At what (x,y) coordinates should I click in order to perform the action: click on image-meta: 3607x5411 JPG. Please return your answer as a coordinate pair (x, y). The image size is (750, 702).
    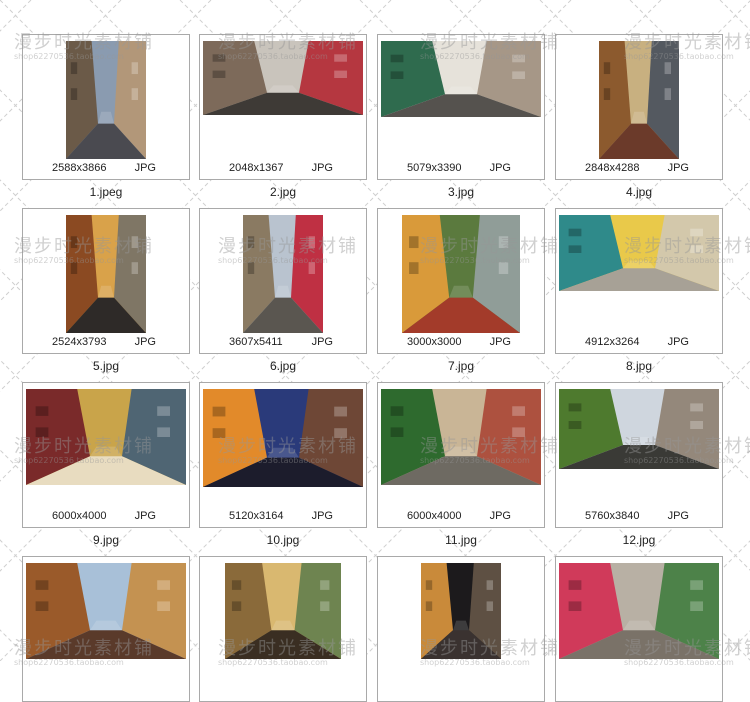
    Looking at the image, I should click on (283, 343).